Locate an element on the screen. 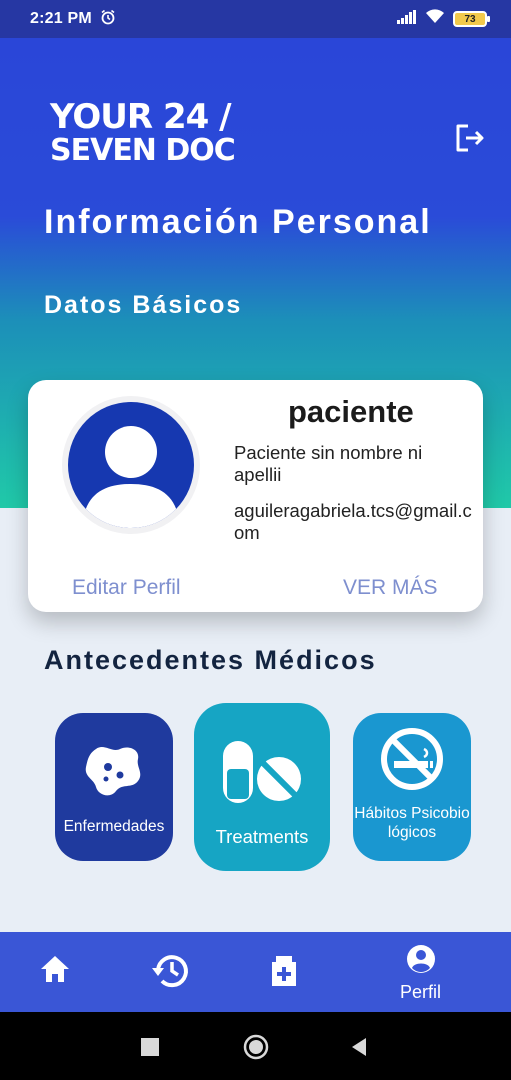  system-navigation-bar is located at coordinates (255, 1046).